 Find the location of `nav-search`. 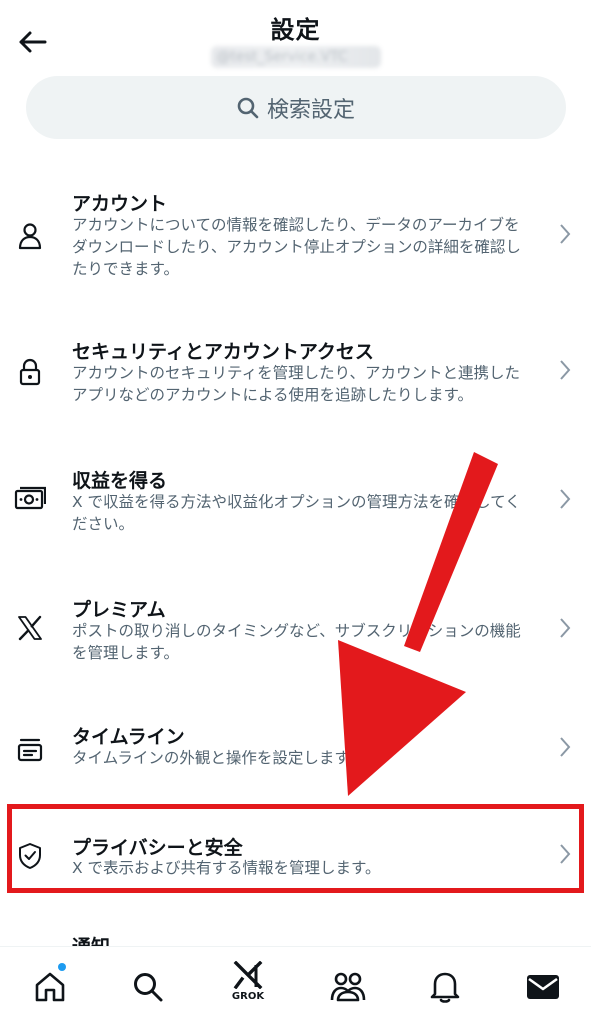

nav-search is located at coordinates (148, 987).